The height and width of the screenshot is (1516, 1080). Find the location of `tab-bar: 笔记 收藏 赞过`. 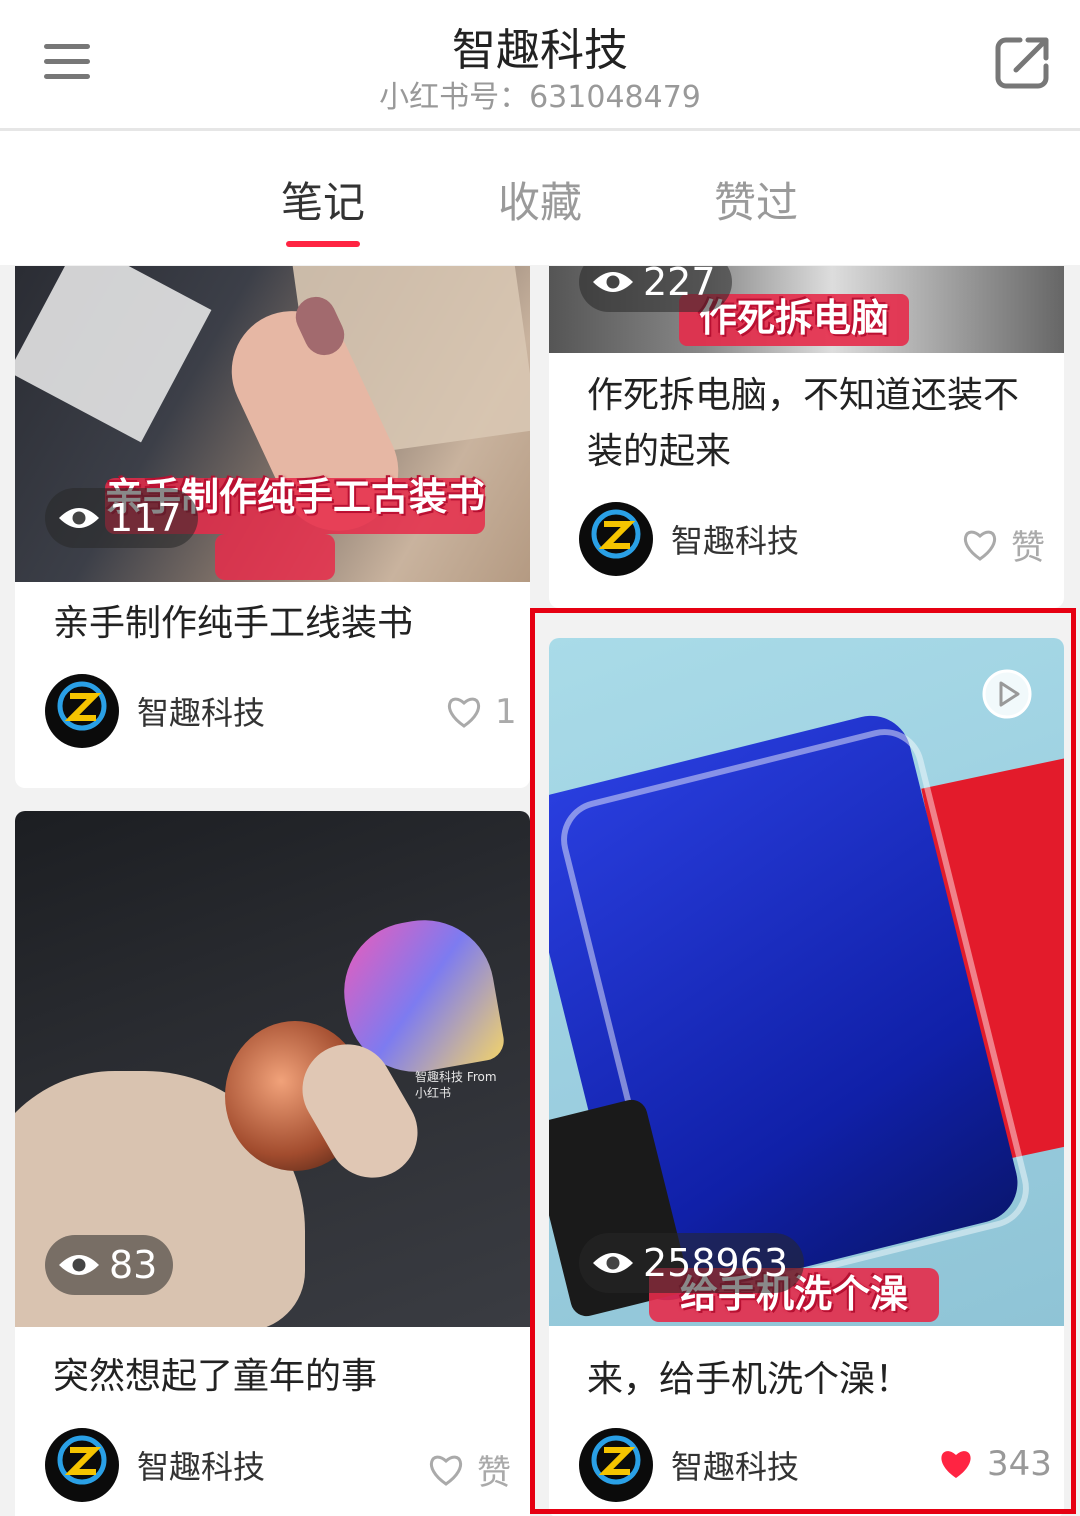

tab-bar: 笔记 收藏 赞过 is located at coordinates (540, 198).